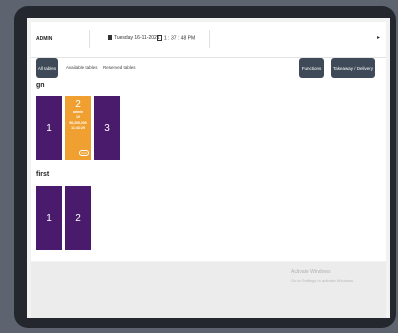 The image size is (398, 333). What do you see at coordinates (137, 38) in the screenshot?
I see `date-text: Tuesday 16-11-2021` at bounding box center [137, 38].